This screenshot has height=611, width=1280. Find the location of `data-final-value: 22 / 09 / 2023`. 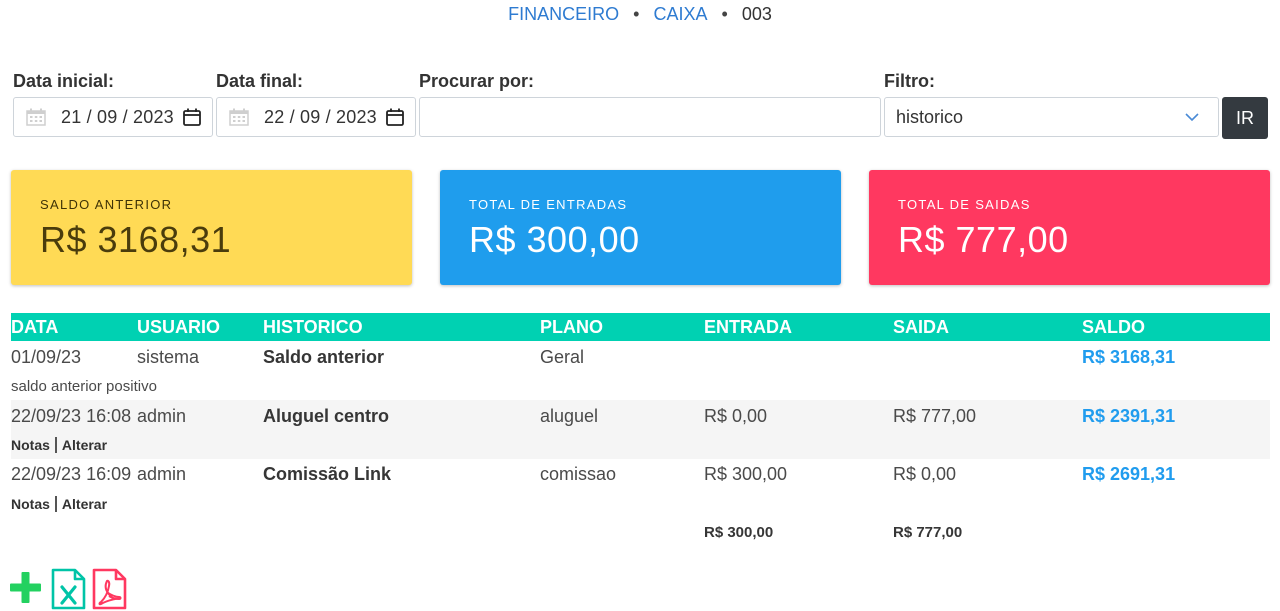

data-final-value: 22 / 09 / 2023 is located at coordinates (320, 117).